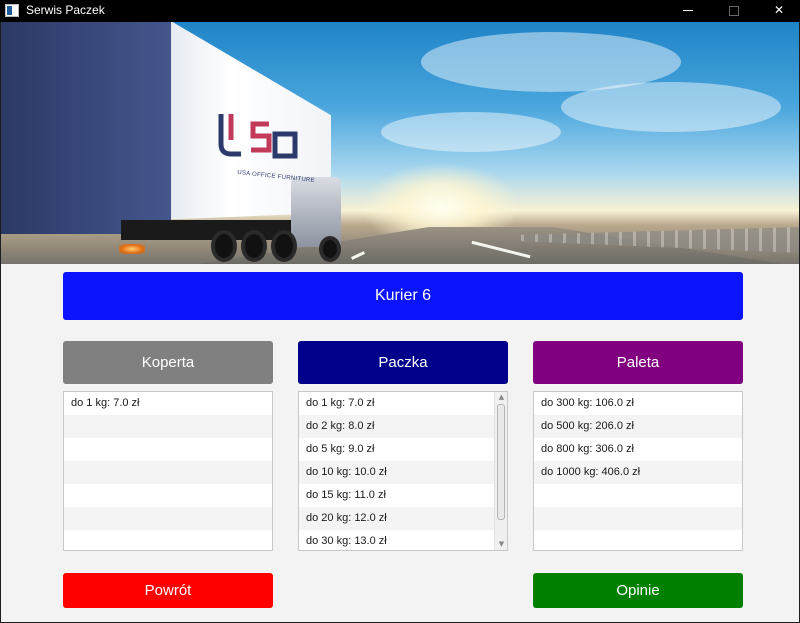 The width and height of the screenshot is (800, 623). I want to click on list-item: do 30 kg: 13.0 zł, so click(396, 540).